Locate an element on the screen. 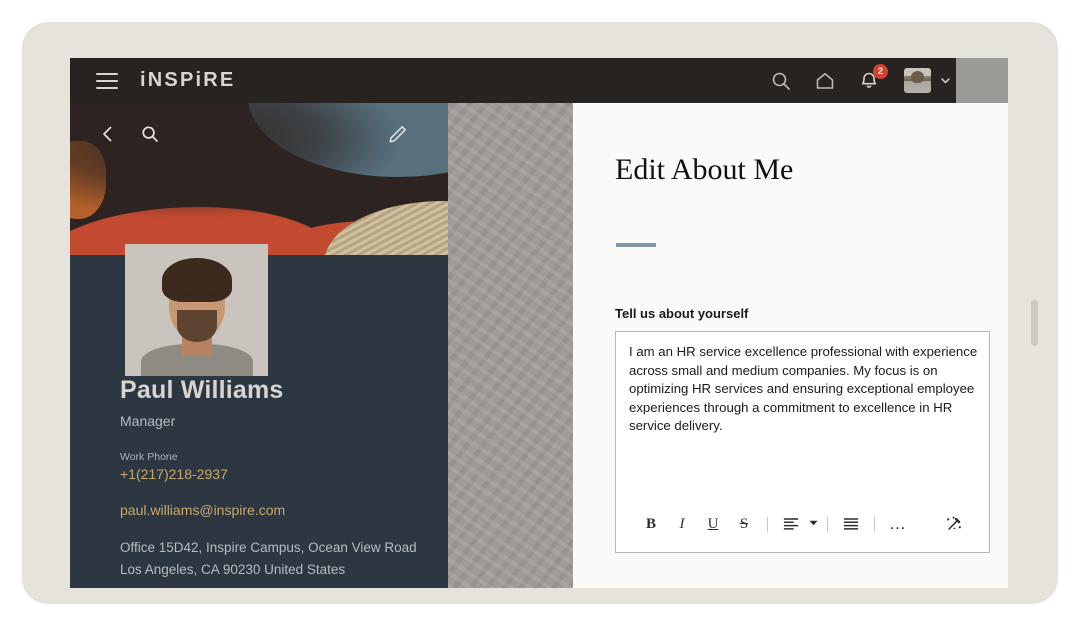  home-icon is located at coordinates (825, 81).